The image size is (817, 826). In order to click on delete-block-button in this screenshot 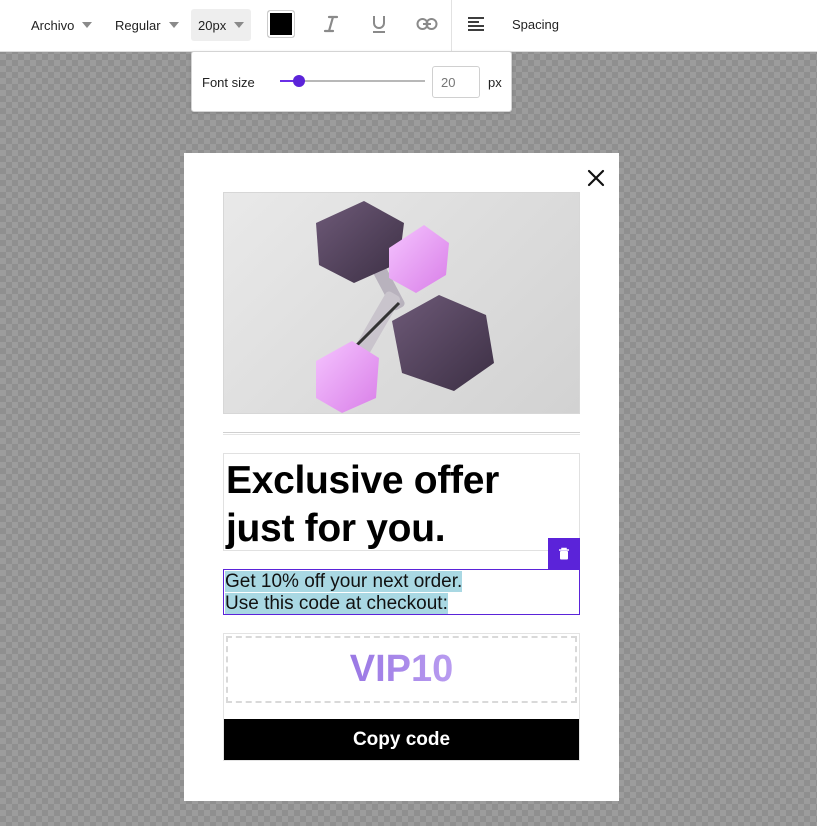, I will do `click(564, 553)`.